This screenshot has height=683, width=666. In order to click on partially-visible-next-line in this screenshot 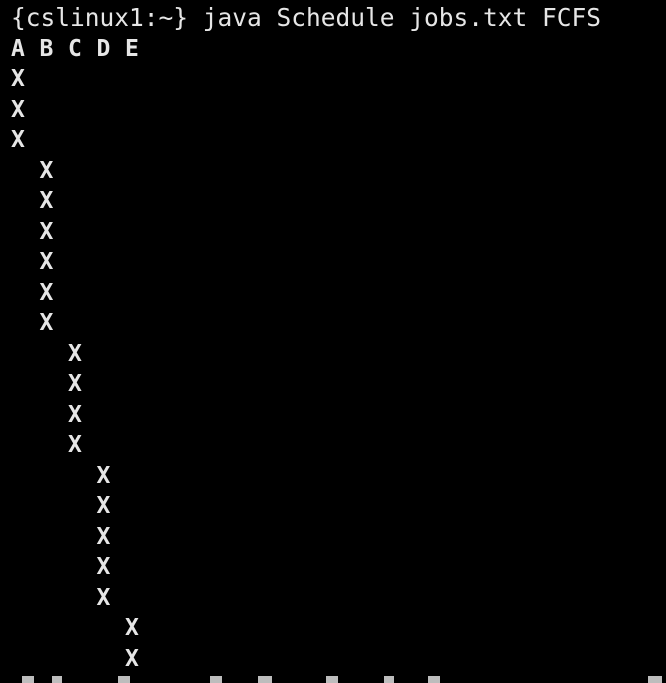, I will do `click(333, 679)`.